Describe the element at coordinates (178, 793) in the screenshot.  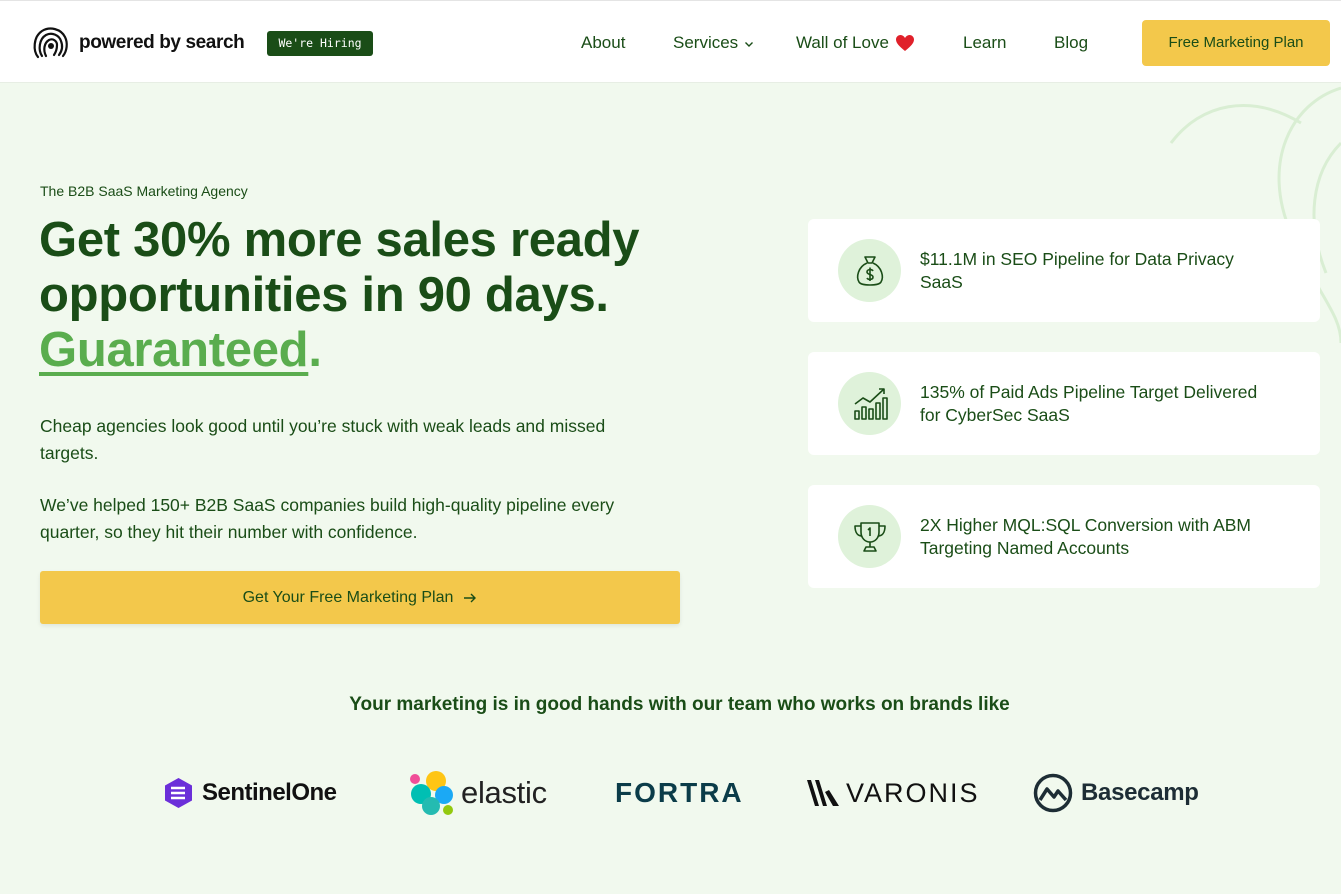
I see `sentinelone-mark-icon` at that location.